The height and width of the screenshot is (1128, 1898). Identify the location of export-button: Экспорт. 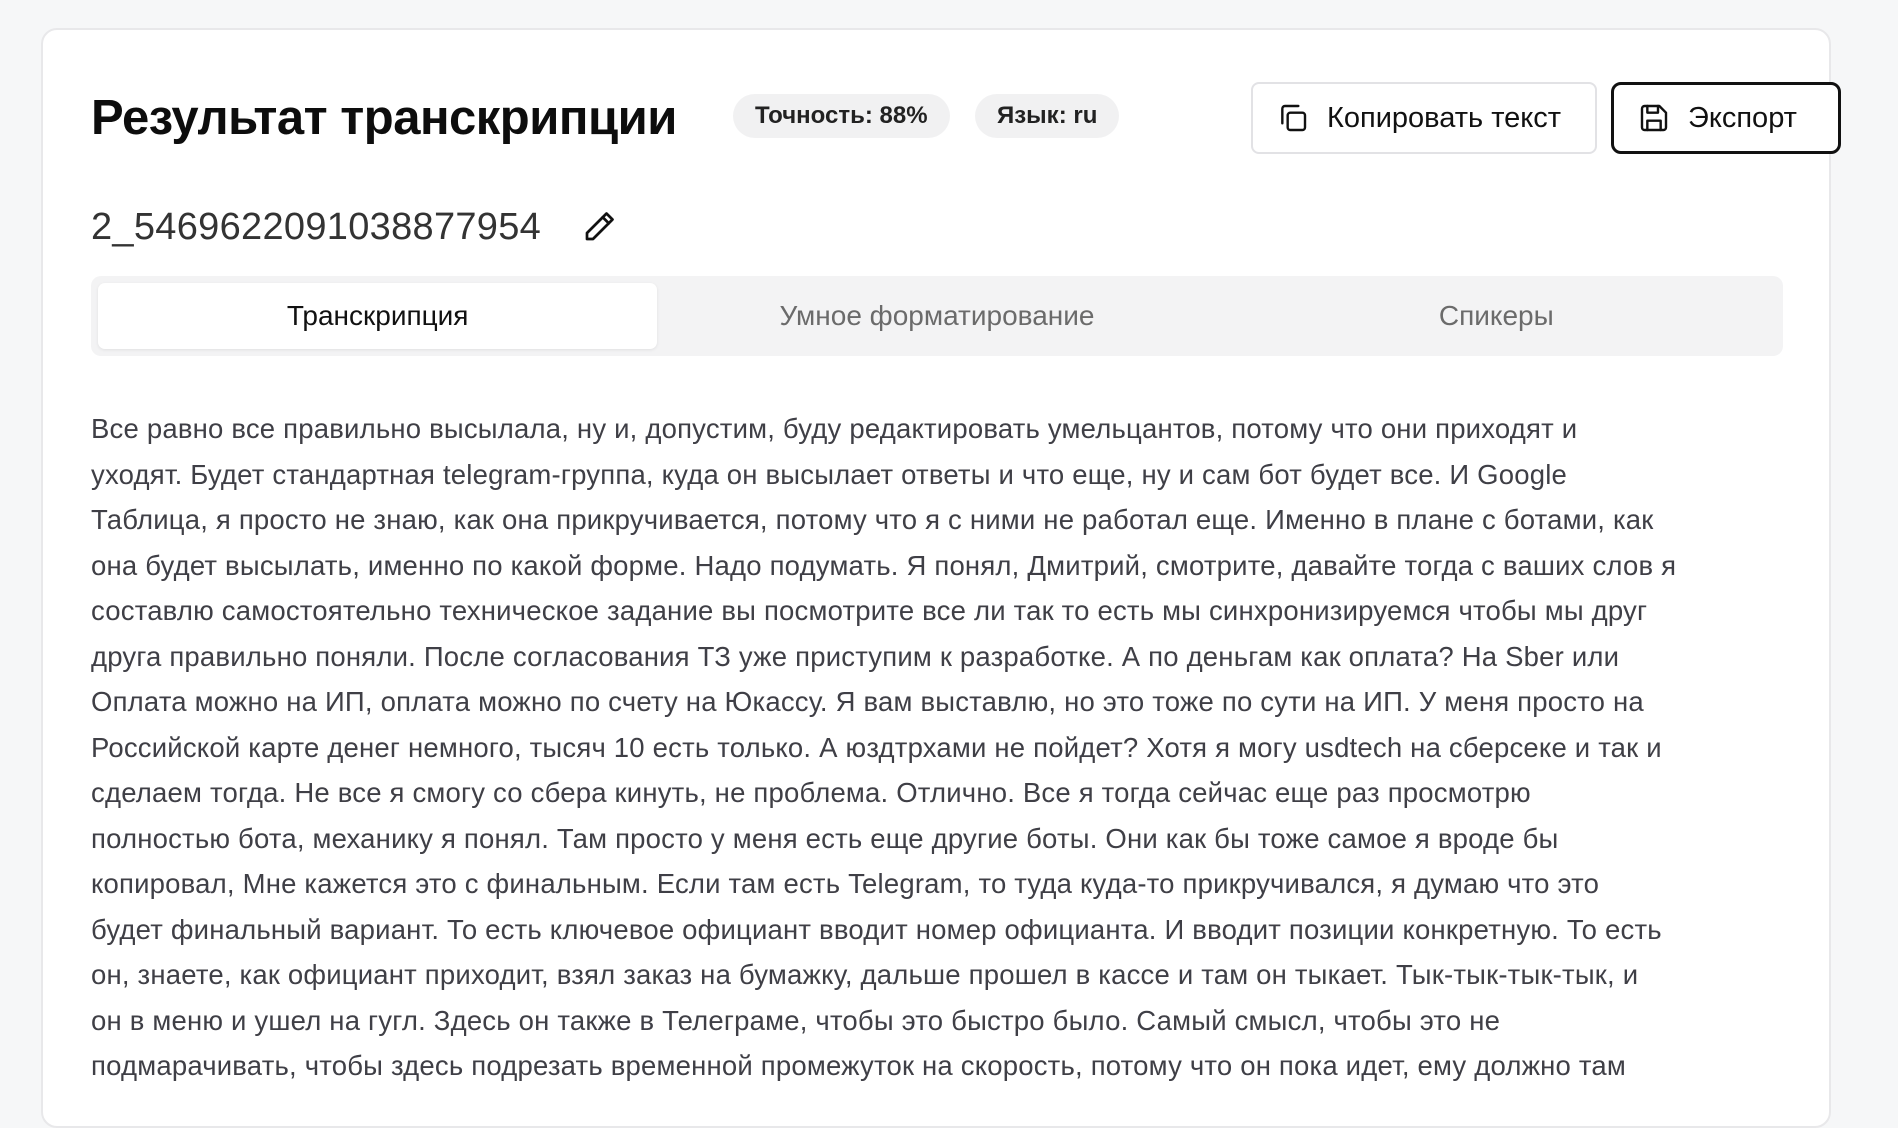
(1726, 118).